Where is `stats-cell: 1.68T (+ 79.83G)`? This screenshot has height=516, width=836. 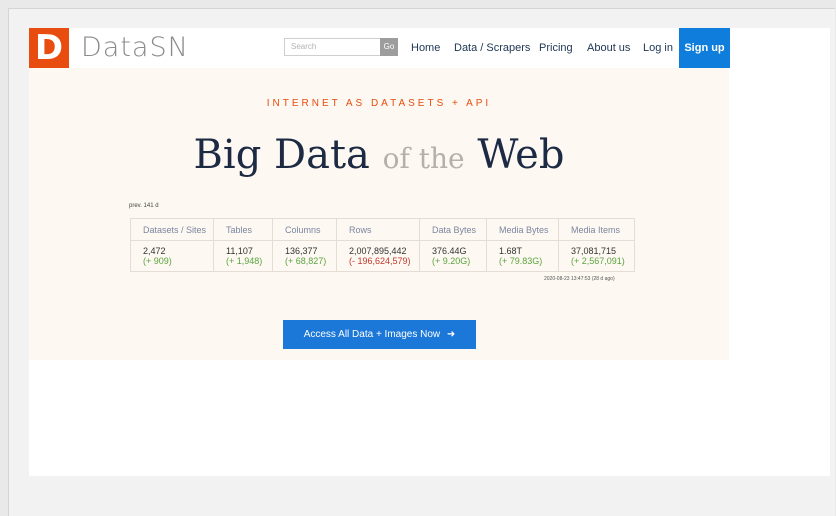 stats-cell: 1.68T (+ 79.83G) is located at coordinates (522, 256).